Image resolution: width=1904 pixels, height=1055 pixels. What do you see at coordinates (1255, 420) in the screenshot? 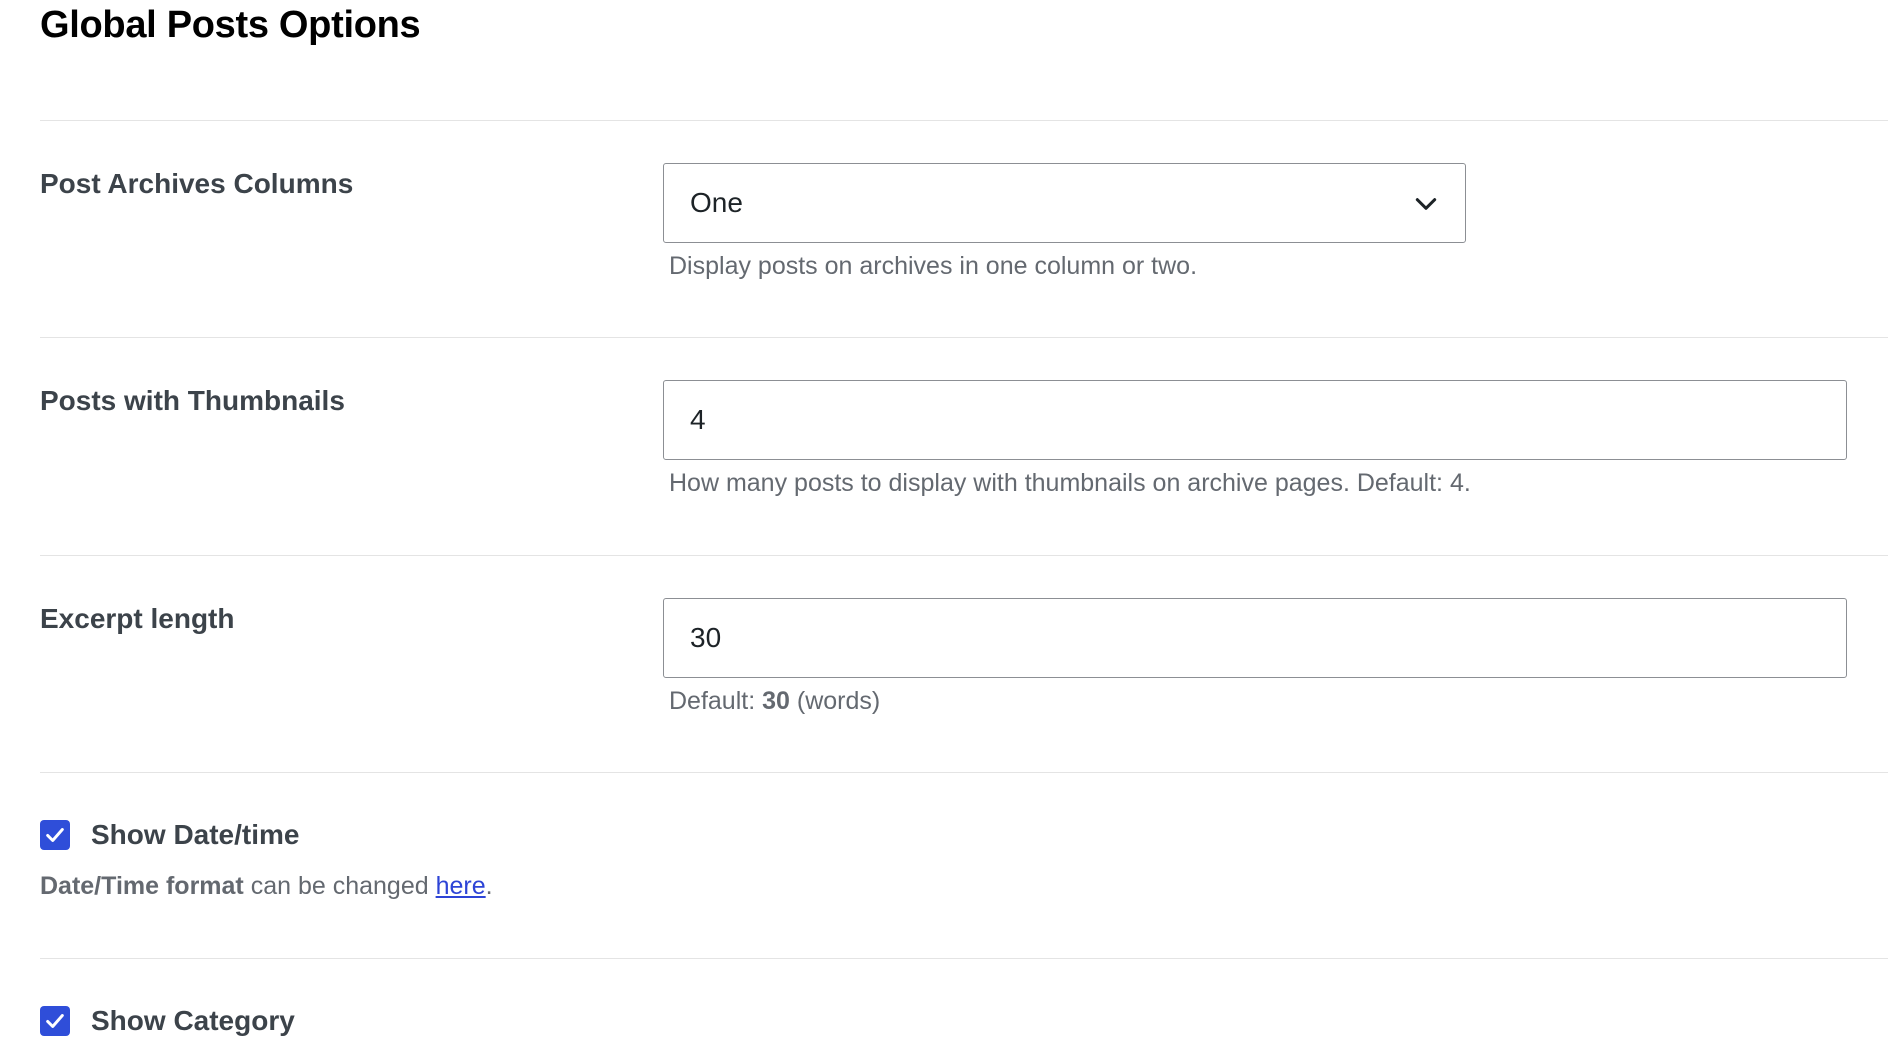
I see `posts-with-thumbnails-input: 4` at bounding box center [1255, 420].